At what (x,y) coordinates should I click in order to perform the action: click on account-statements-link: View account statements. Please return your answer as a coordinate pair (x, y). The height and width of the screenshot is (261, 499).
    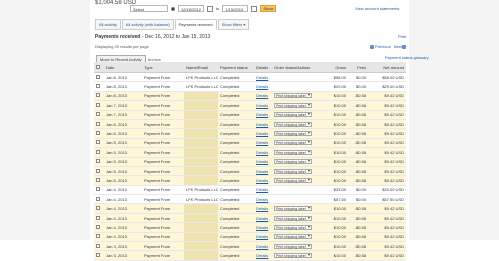
    Looking at the image, I should click on (377, 8).